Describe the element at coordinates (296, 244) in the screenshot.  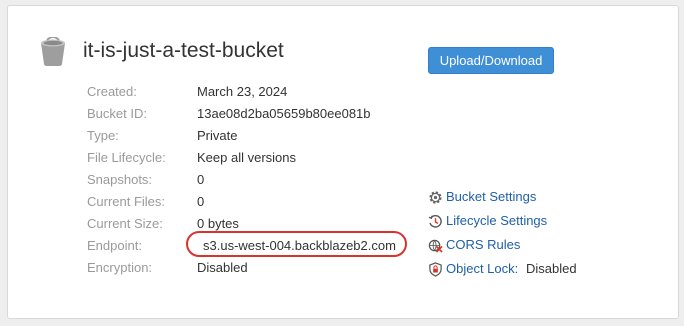
I see `endpoint-highlight-annotation` at that location.